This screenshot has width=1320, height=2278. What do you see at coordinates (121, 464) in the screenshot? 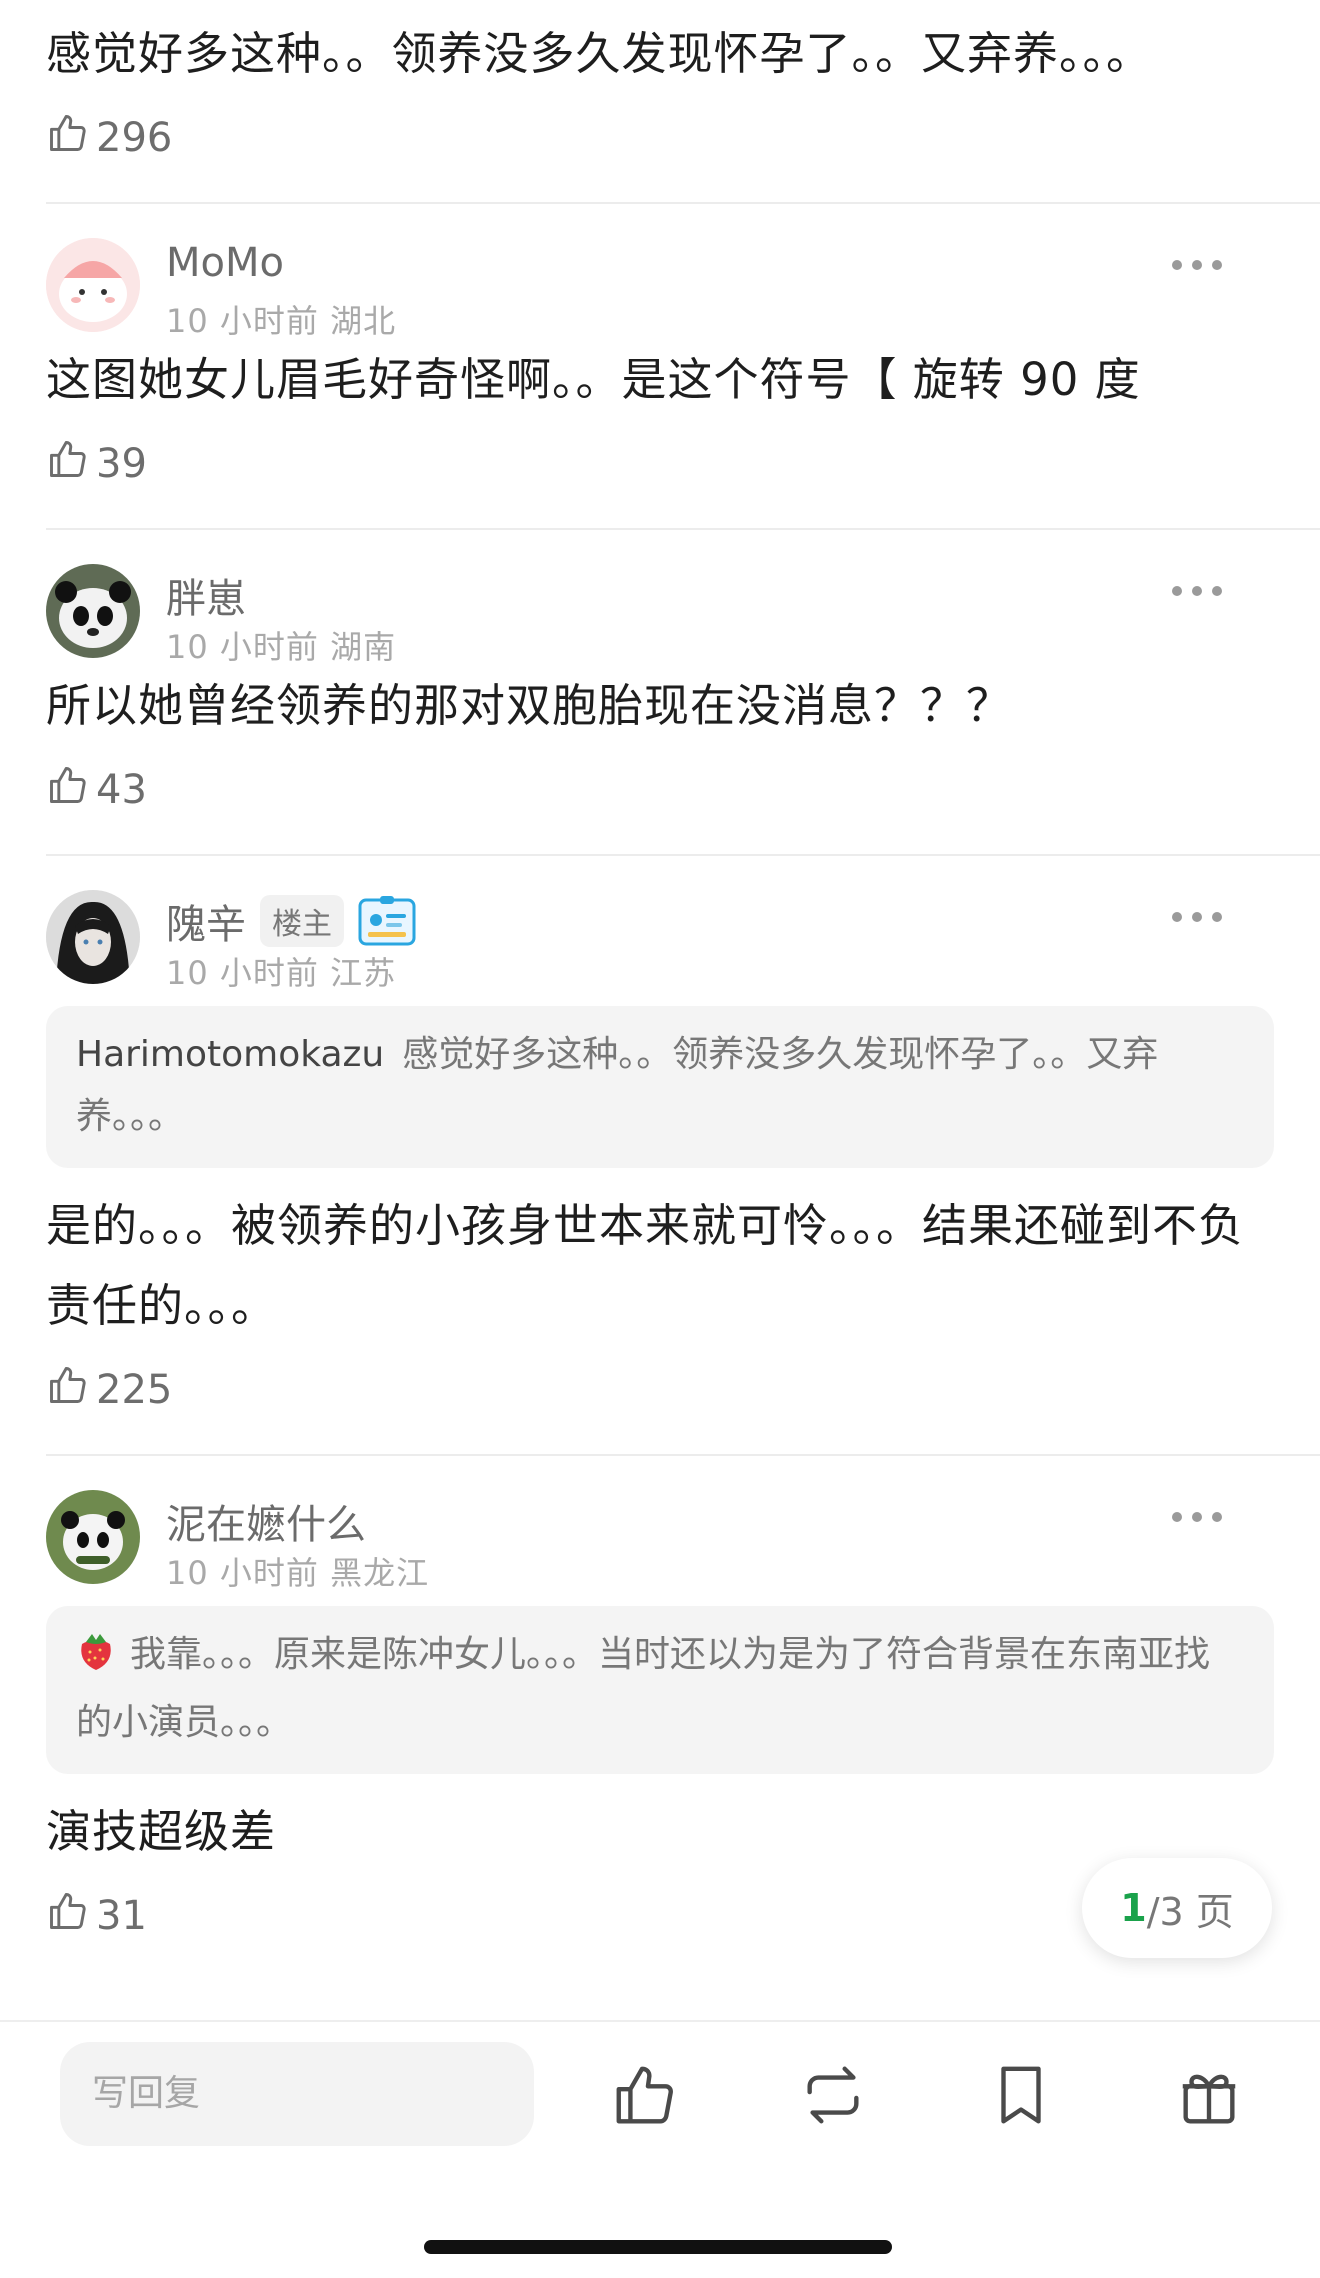
I see `like-count: 39` at bounding box center [121, 464].